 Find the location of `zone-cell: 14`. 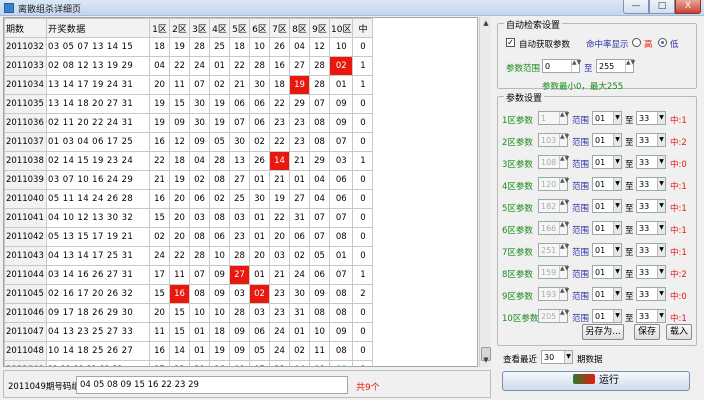

zone-cell: 14 is located at coordinates (179, 351).